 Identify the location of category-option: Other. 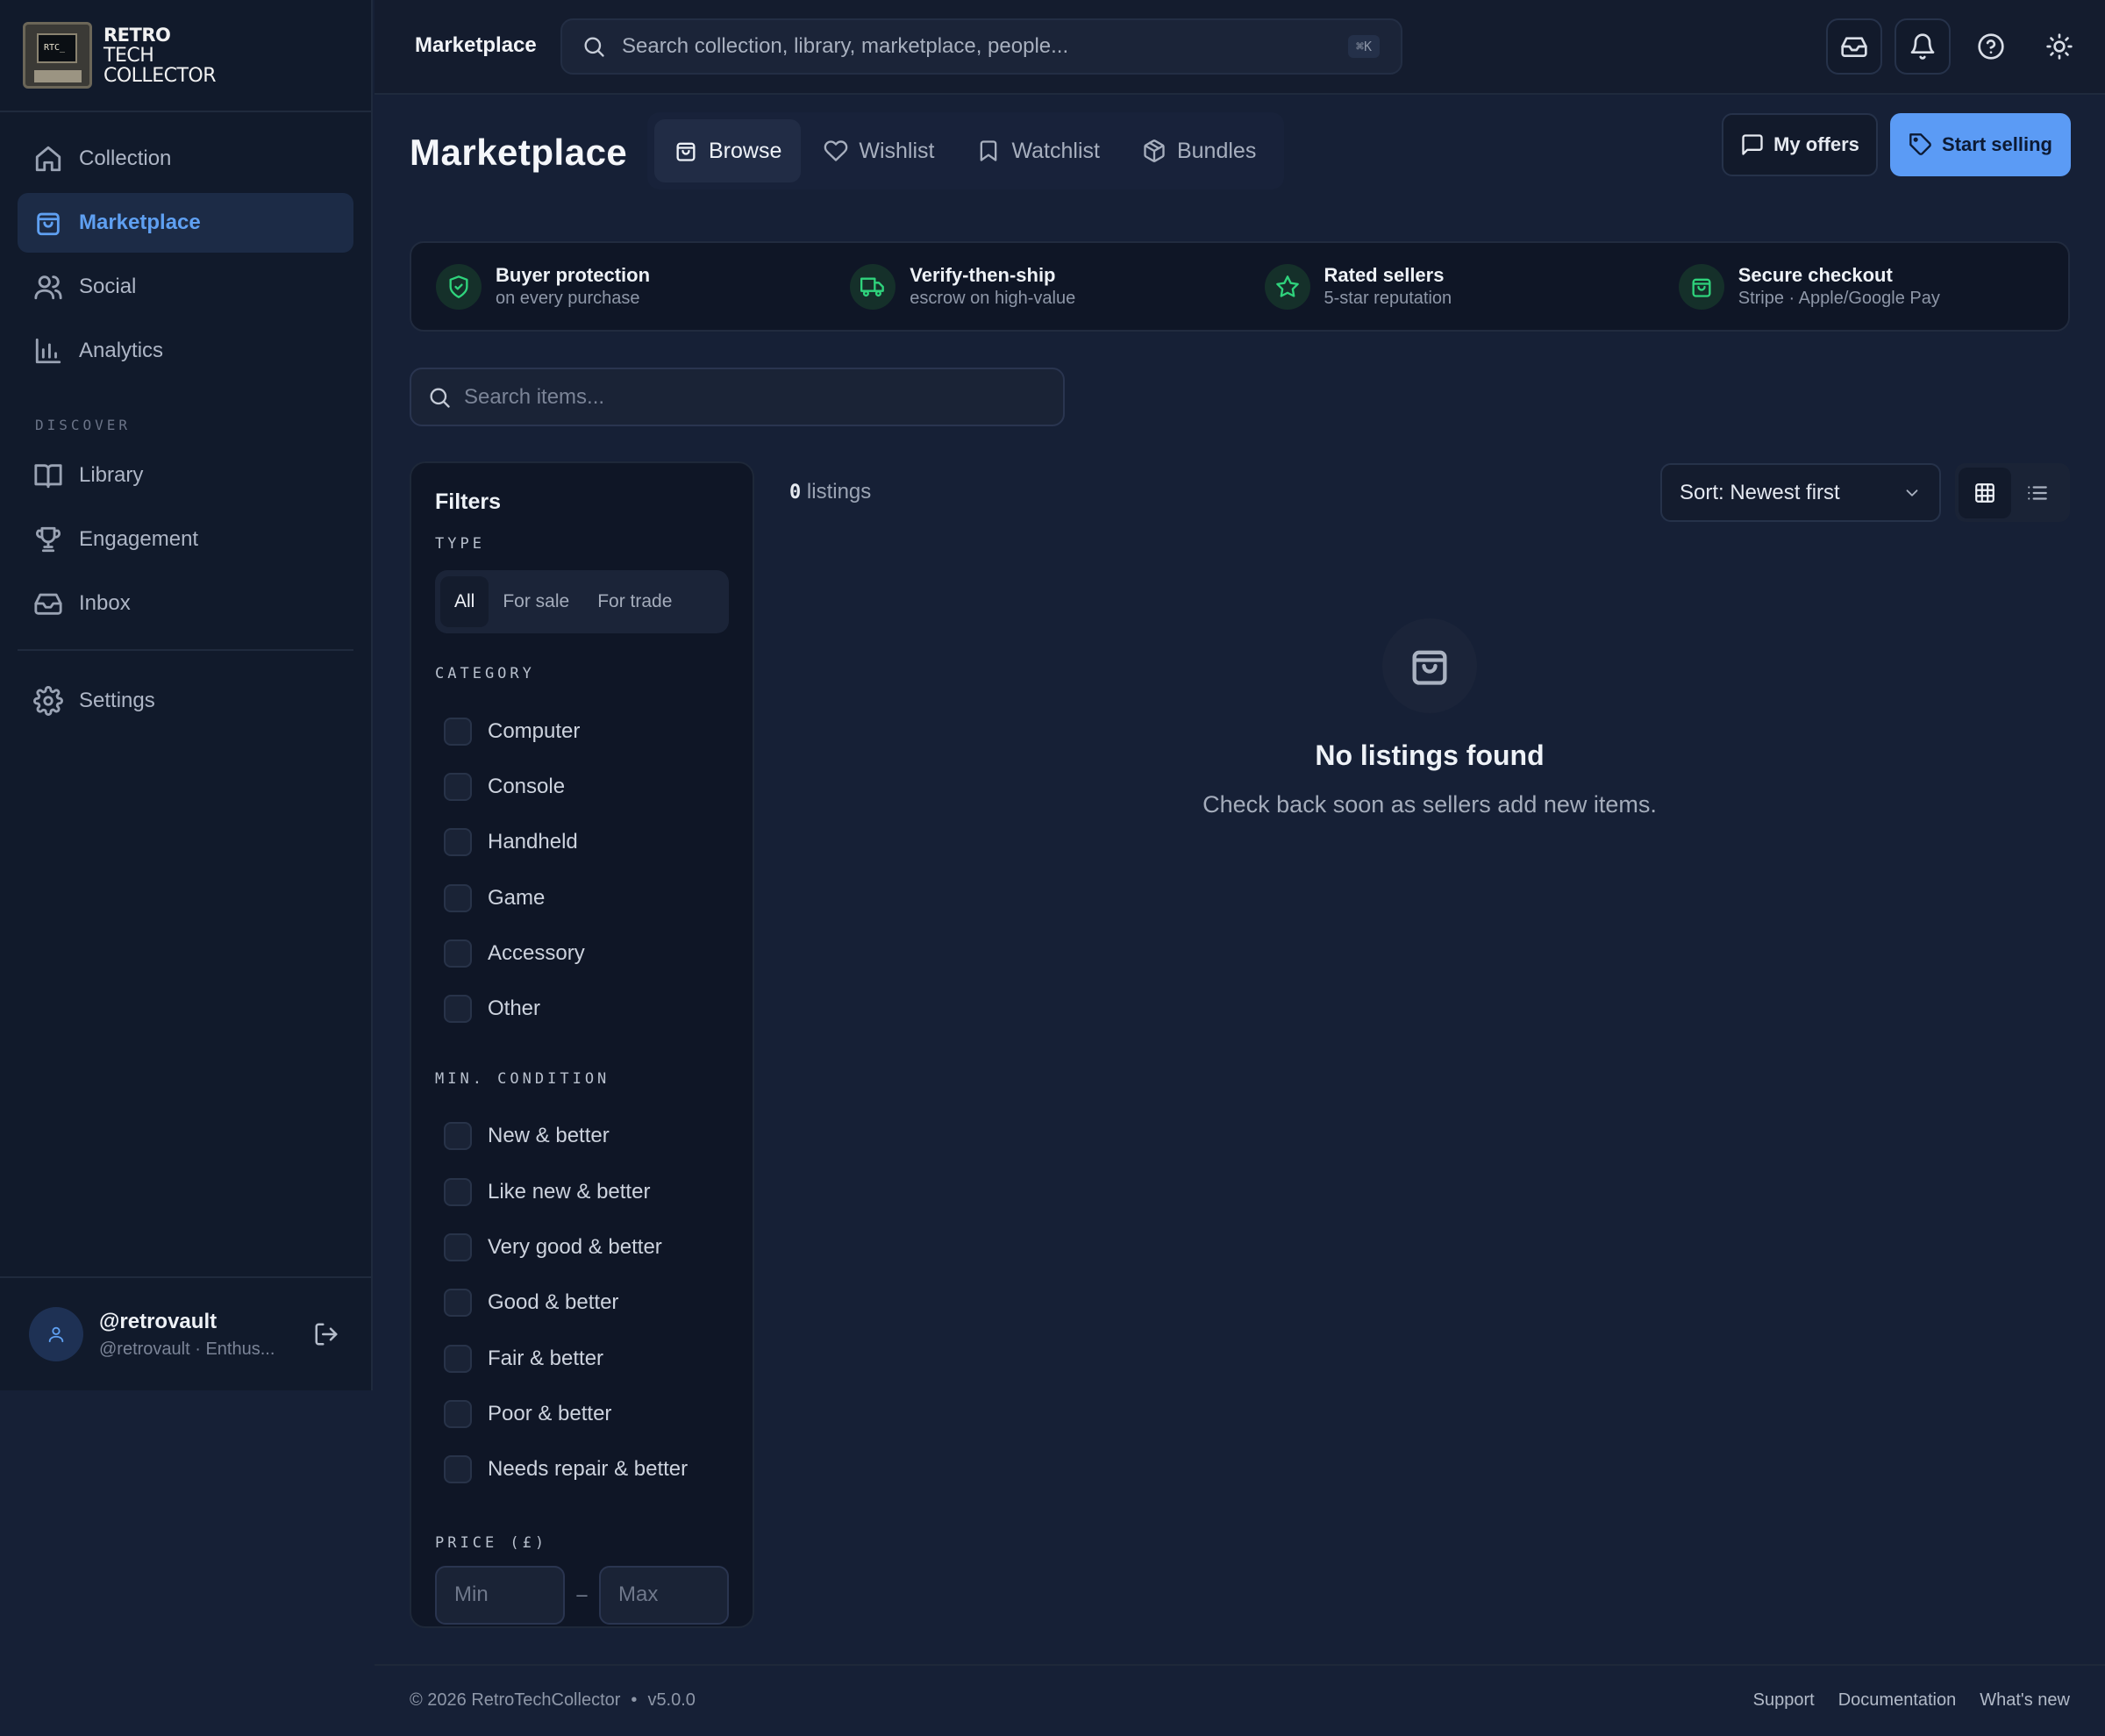
(582, 1008).